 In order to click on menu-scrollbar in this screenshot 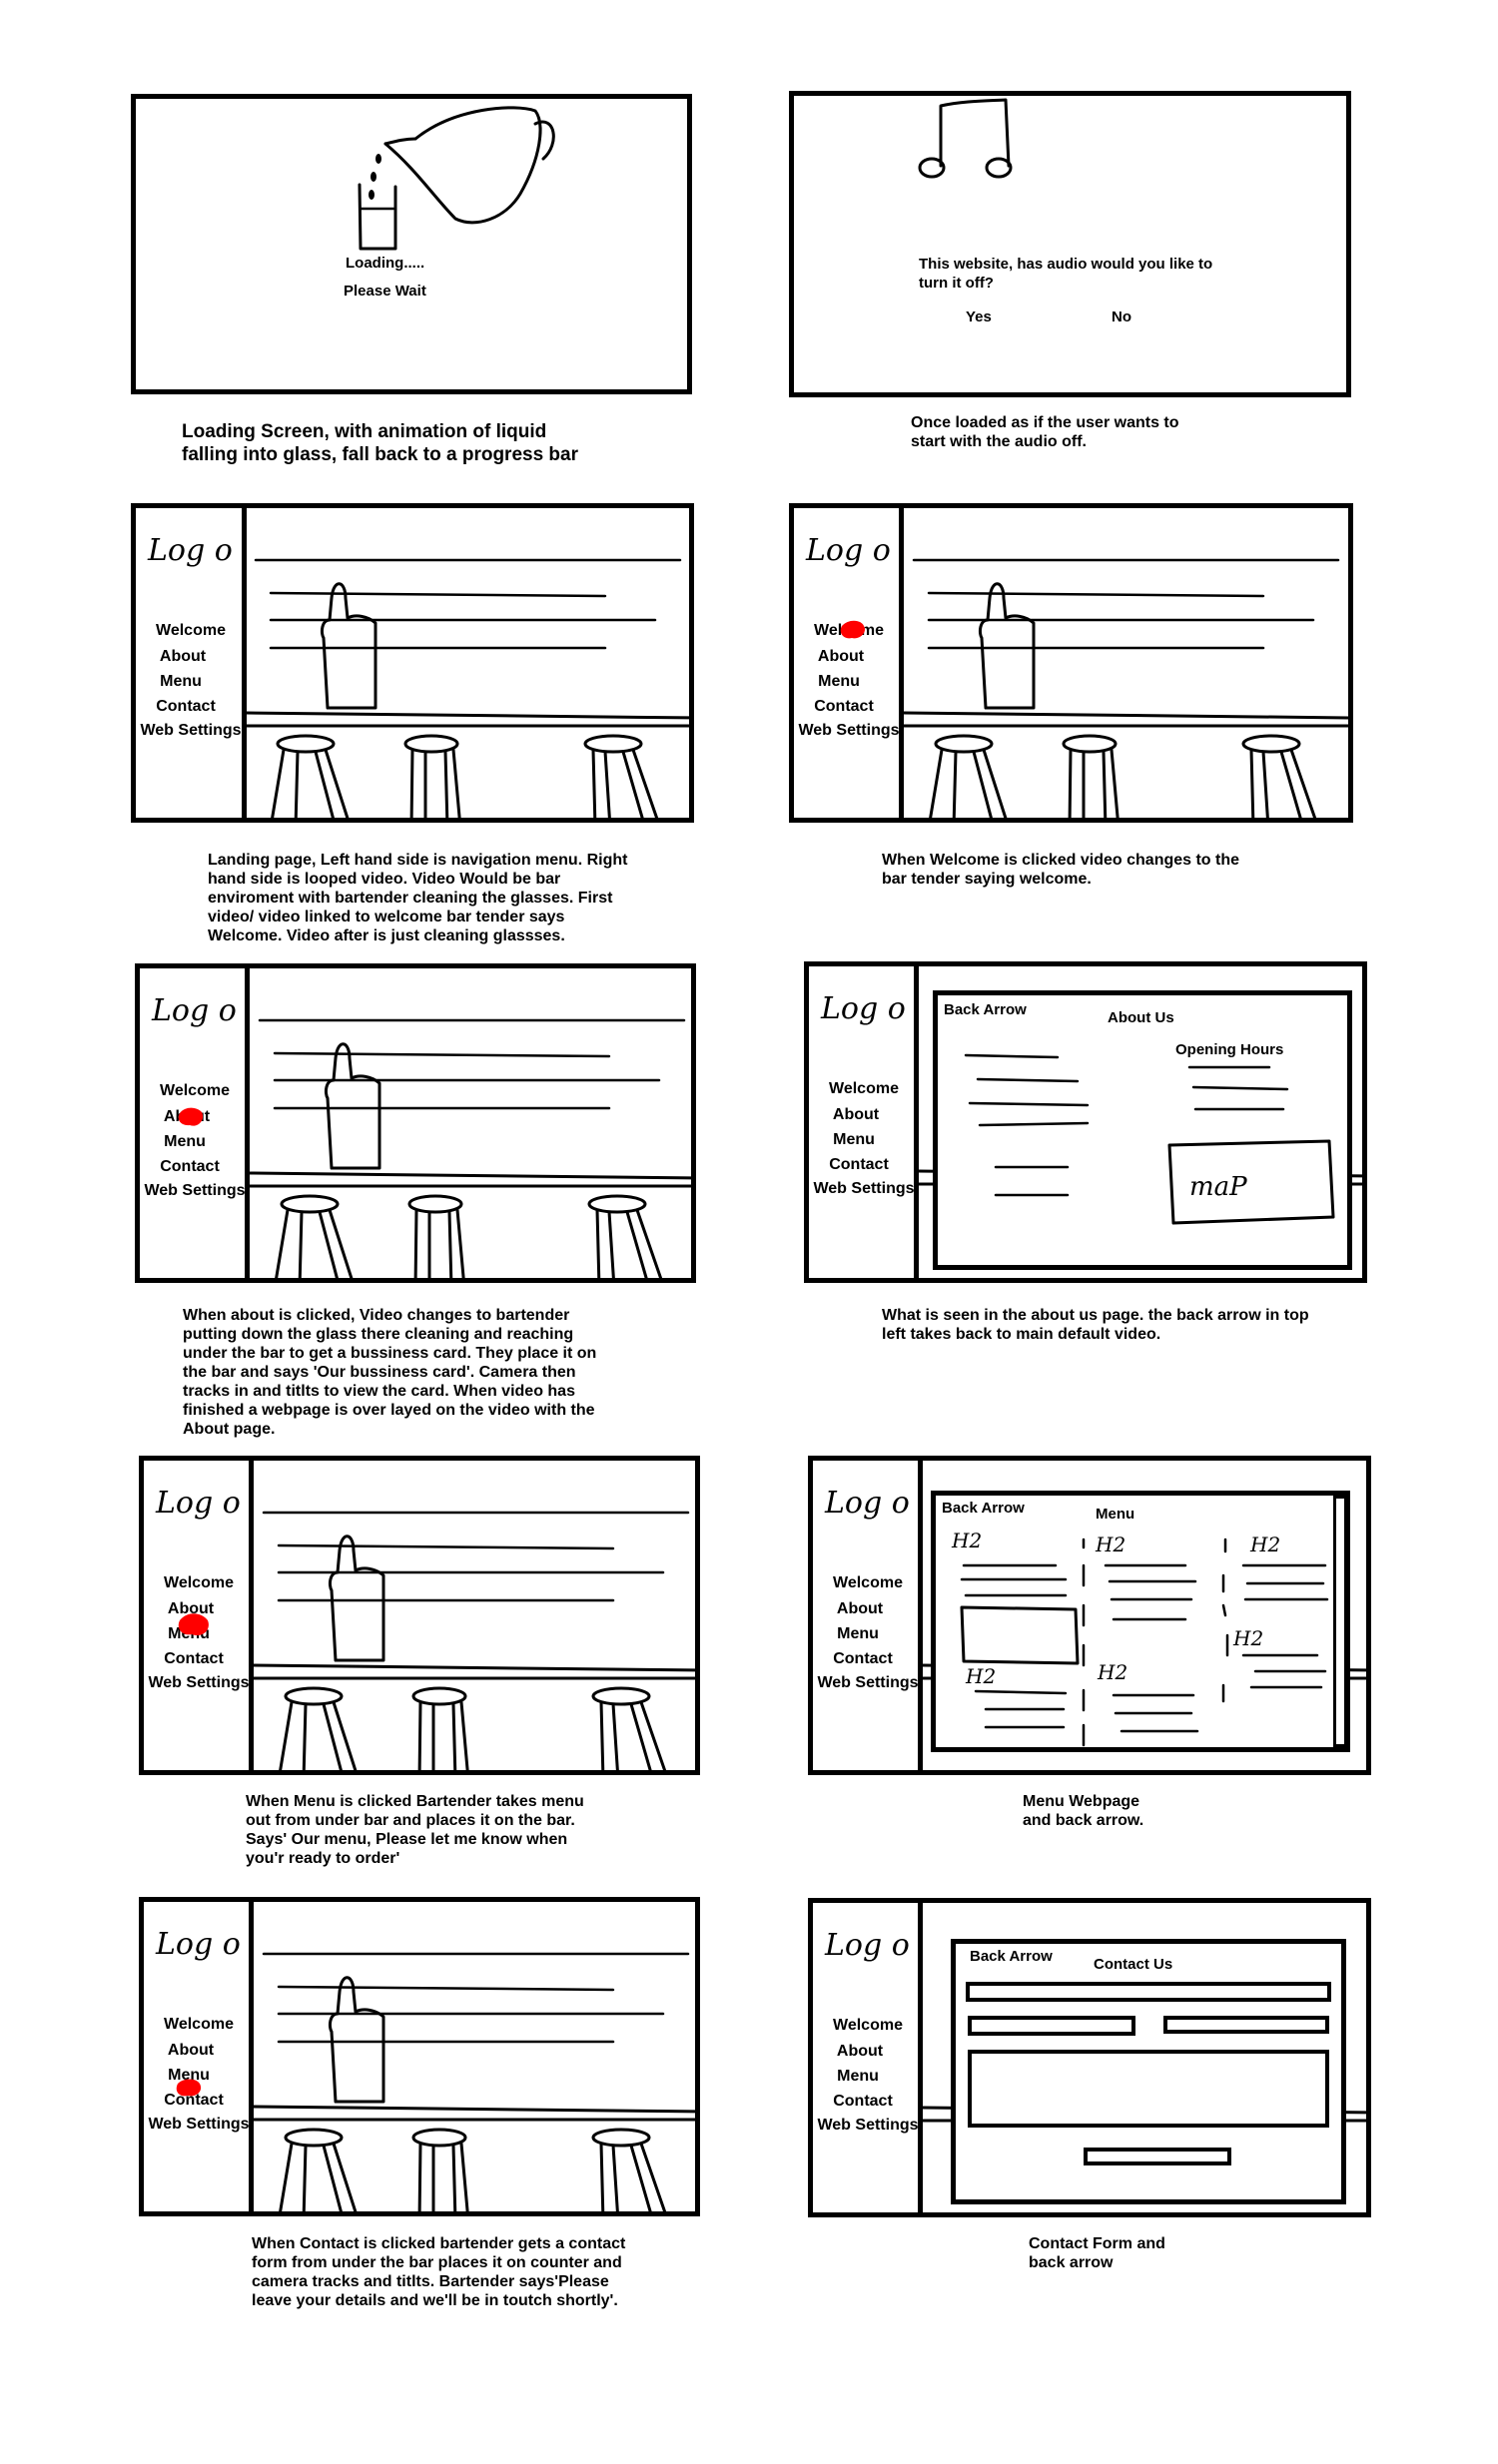, I will do `click(1340, 1621)`.